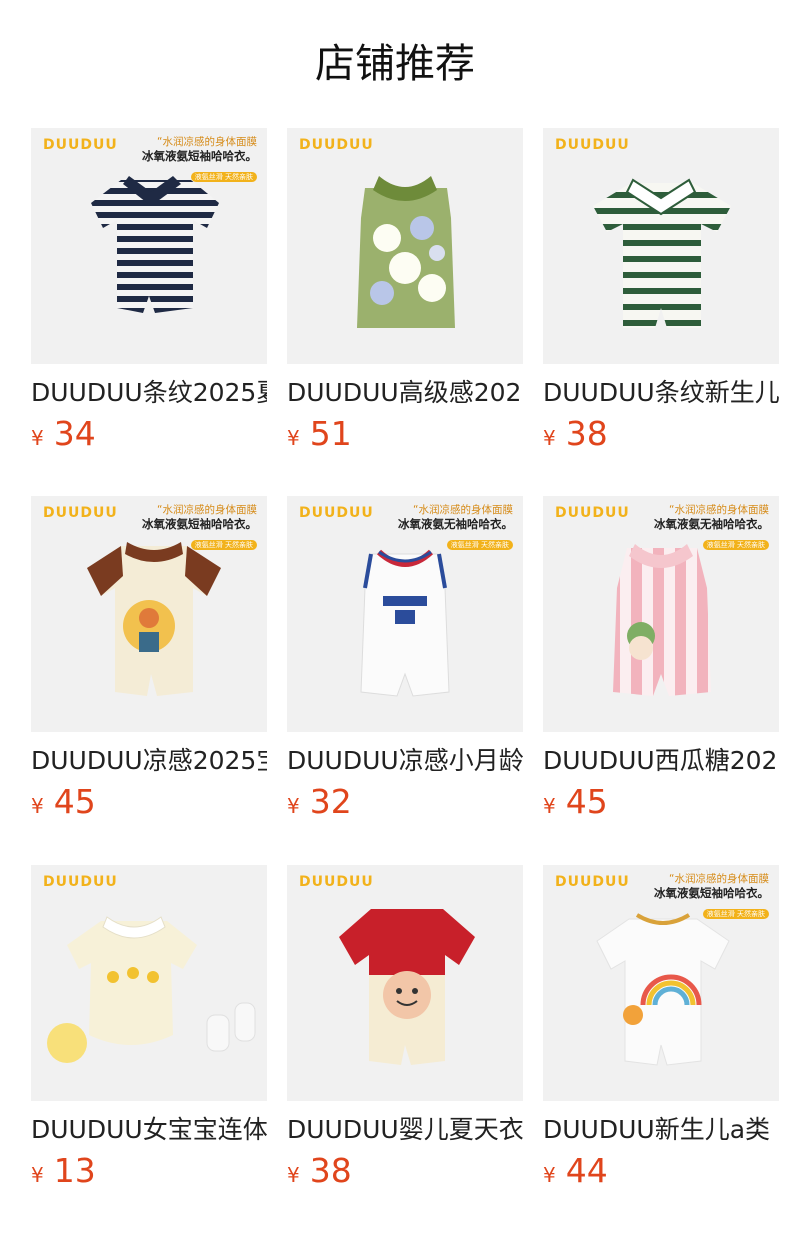 The height and width of the screenshot is (1234, 790). Describe the element at coordinates (74, 1170) in the screenshot. I see `price-value: 13` at that location.